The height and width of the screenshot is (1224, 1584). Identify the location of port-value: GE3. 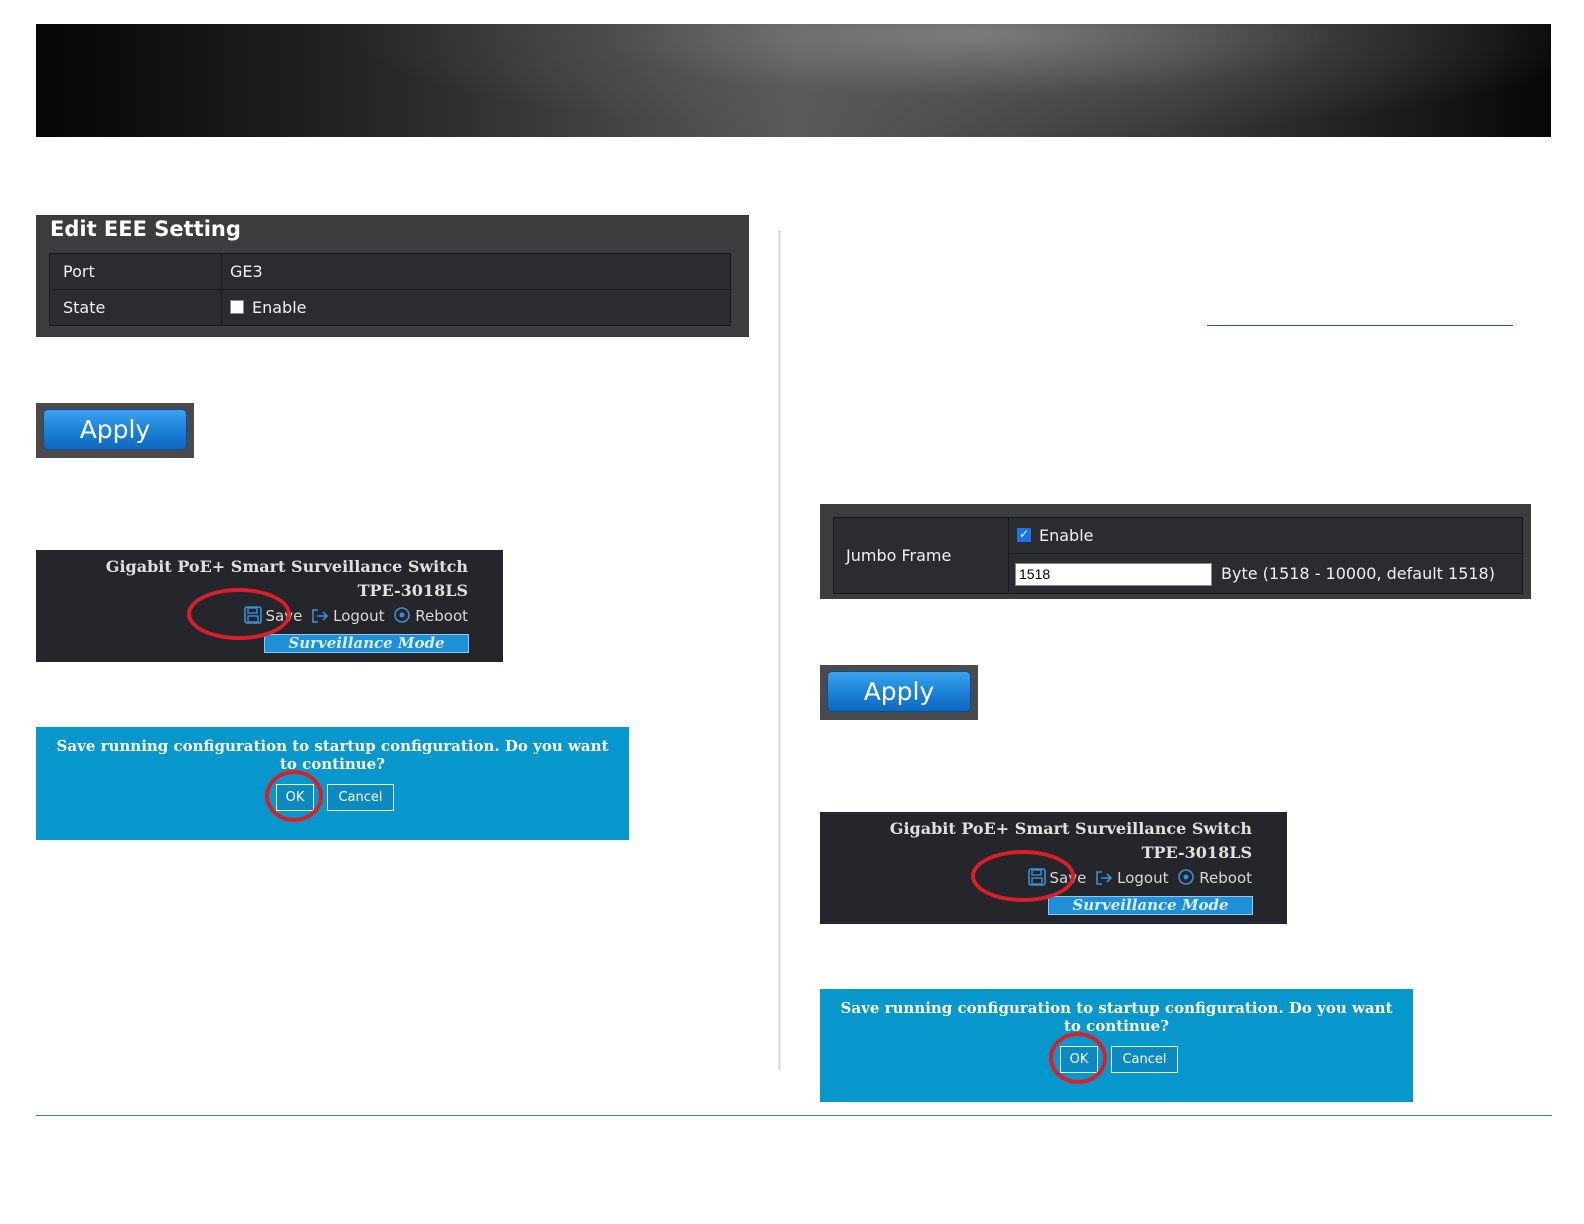
(246, 271).